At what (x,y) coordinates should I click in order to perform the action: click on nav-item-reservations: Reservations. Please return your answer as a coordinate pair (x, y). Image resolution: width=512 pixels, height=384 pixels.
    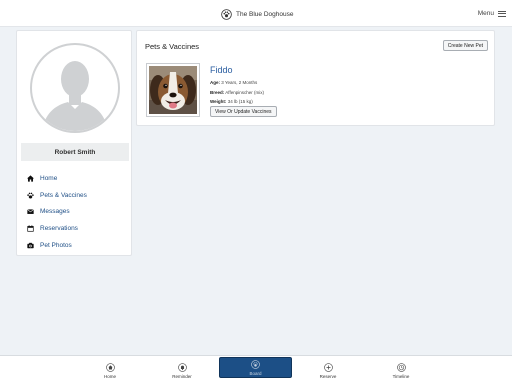
    Looking at the image, I should click on (57, 228).